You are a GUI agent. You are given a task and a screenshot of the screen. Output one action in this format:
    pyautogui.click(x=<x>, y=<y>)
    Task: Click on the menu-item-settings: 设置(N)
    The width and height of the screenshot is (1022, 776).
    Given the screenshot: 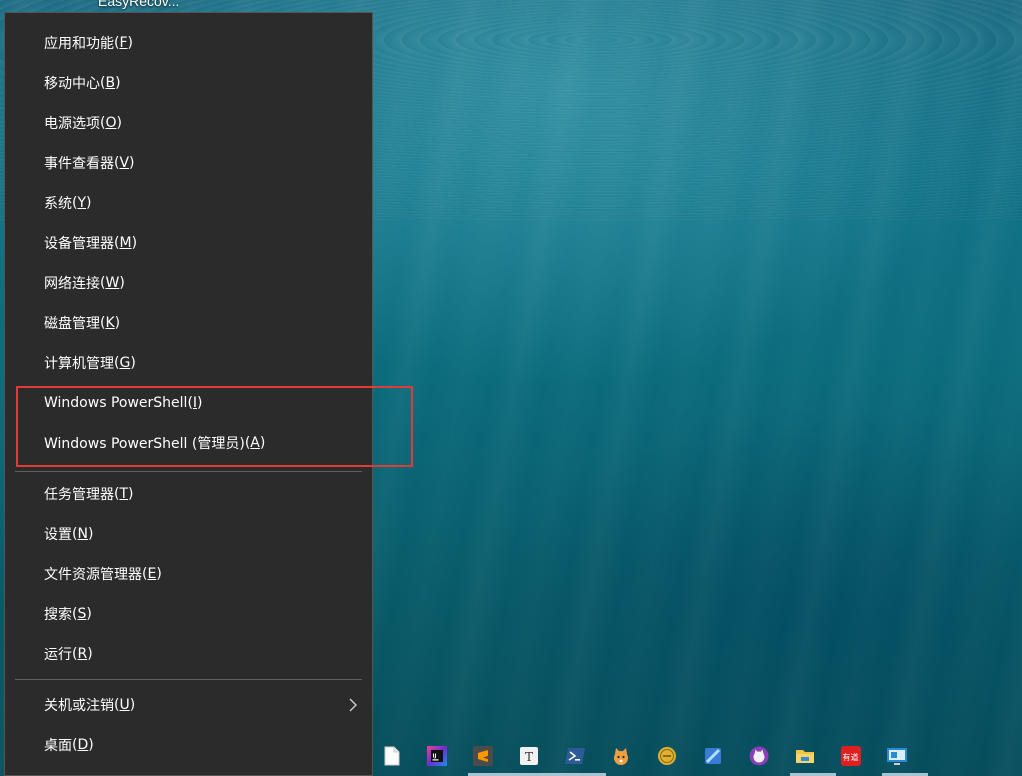 What is the action you would take?
    pyautogui.click(x=188, y=534)
    